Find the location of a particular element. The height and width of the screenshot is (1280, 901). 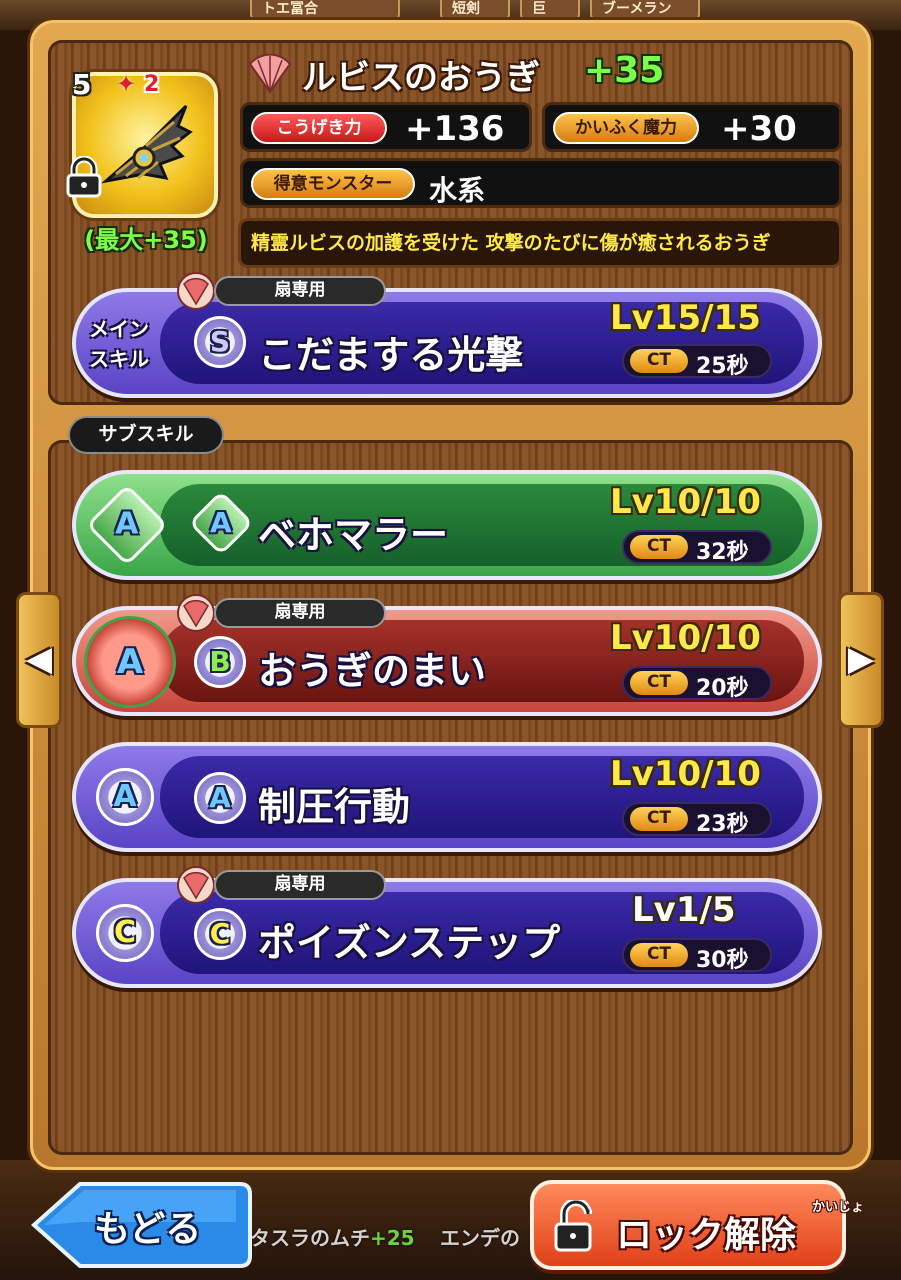

ct-pill: CT 30秒 is located at coordinates (697, 955).